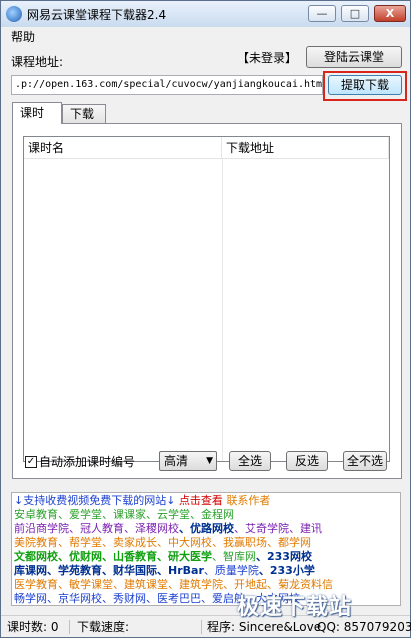  What do you see at coordinates (23, 36) in the screenshot?
I see `menu-item-help: 帮助` at bounding box center [23, 36].